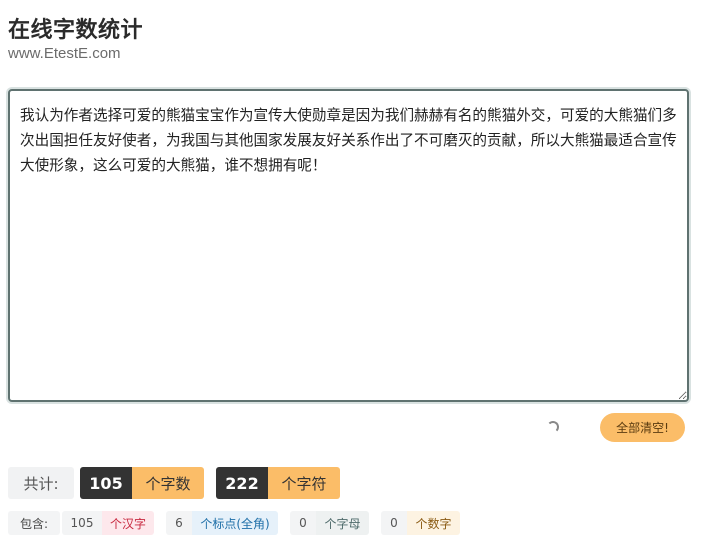  Describe the element at coordinates (235, 523) in the screenshot. I see `punct-count-unit: 个标点(全角)` at that location.